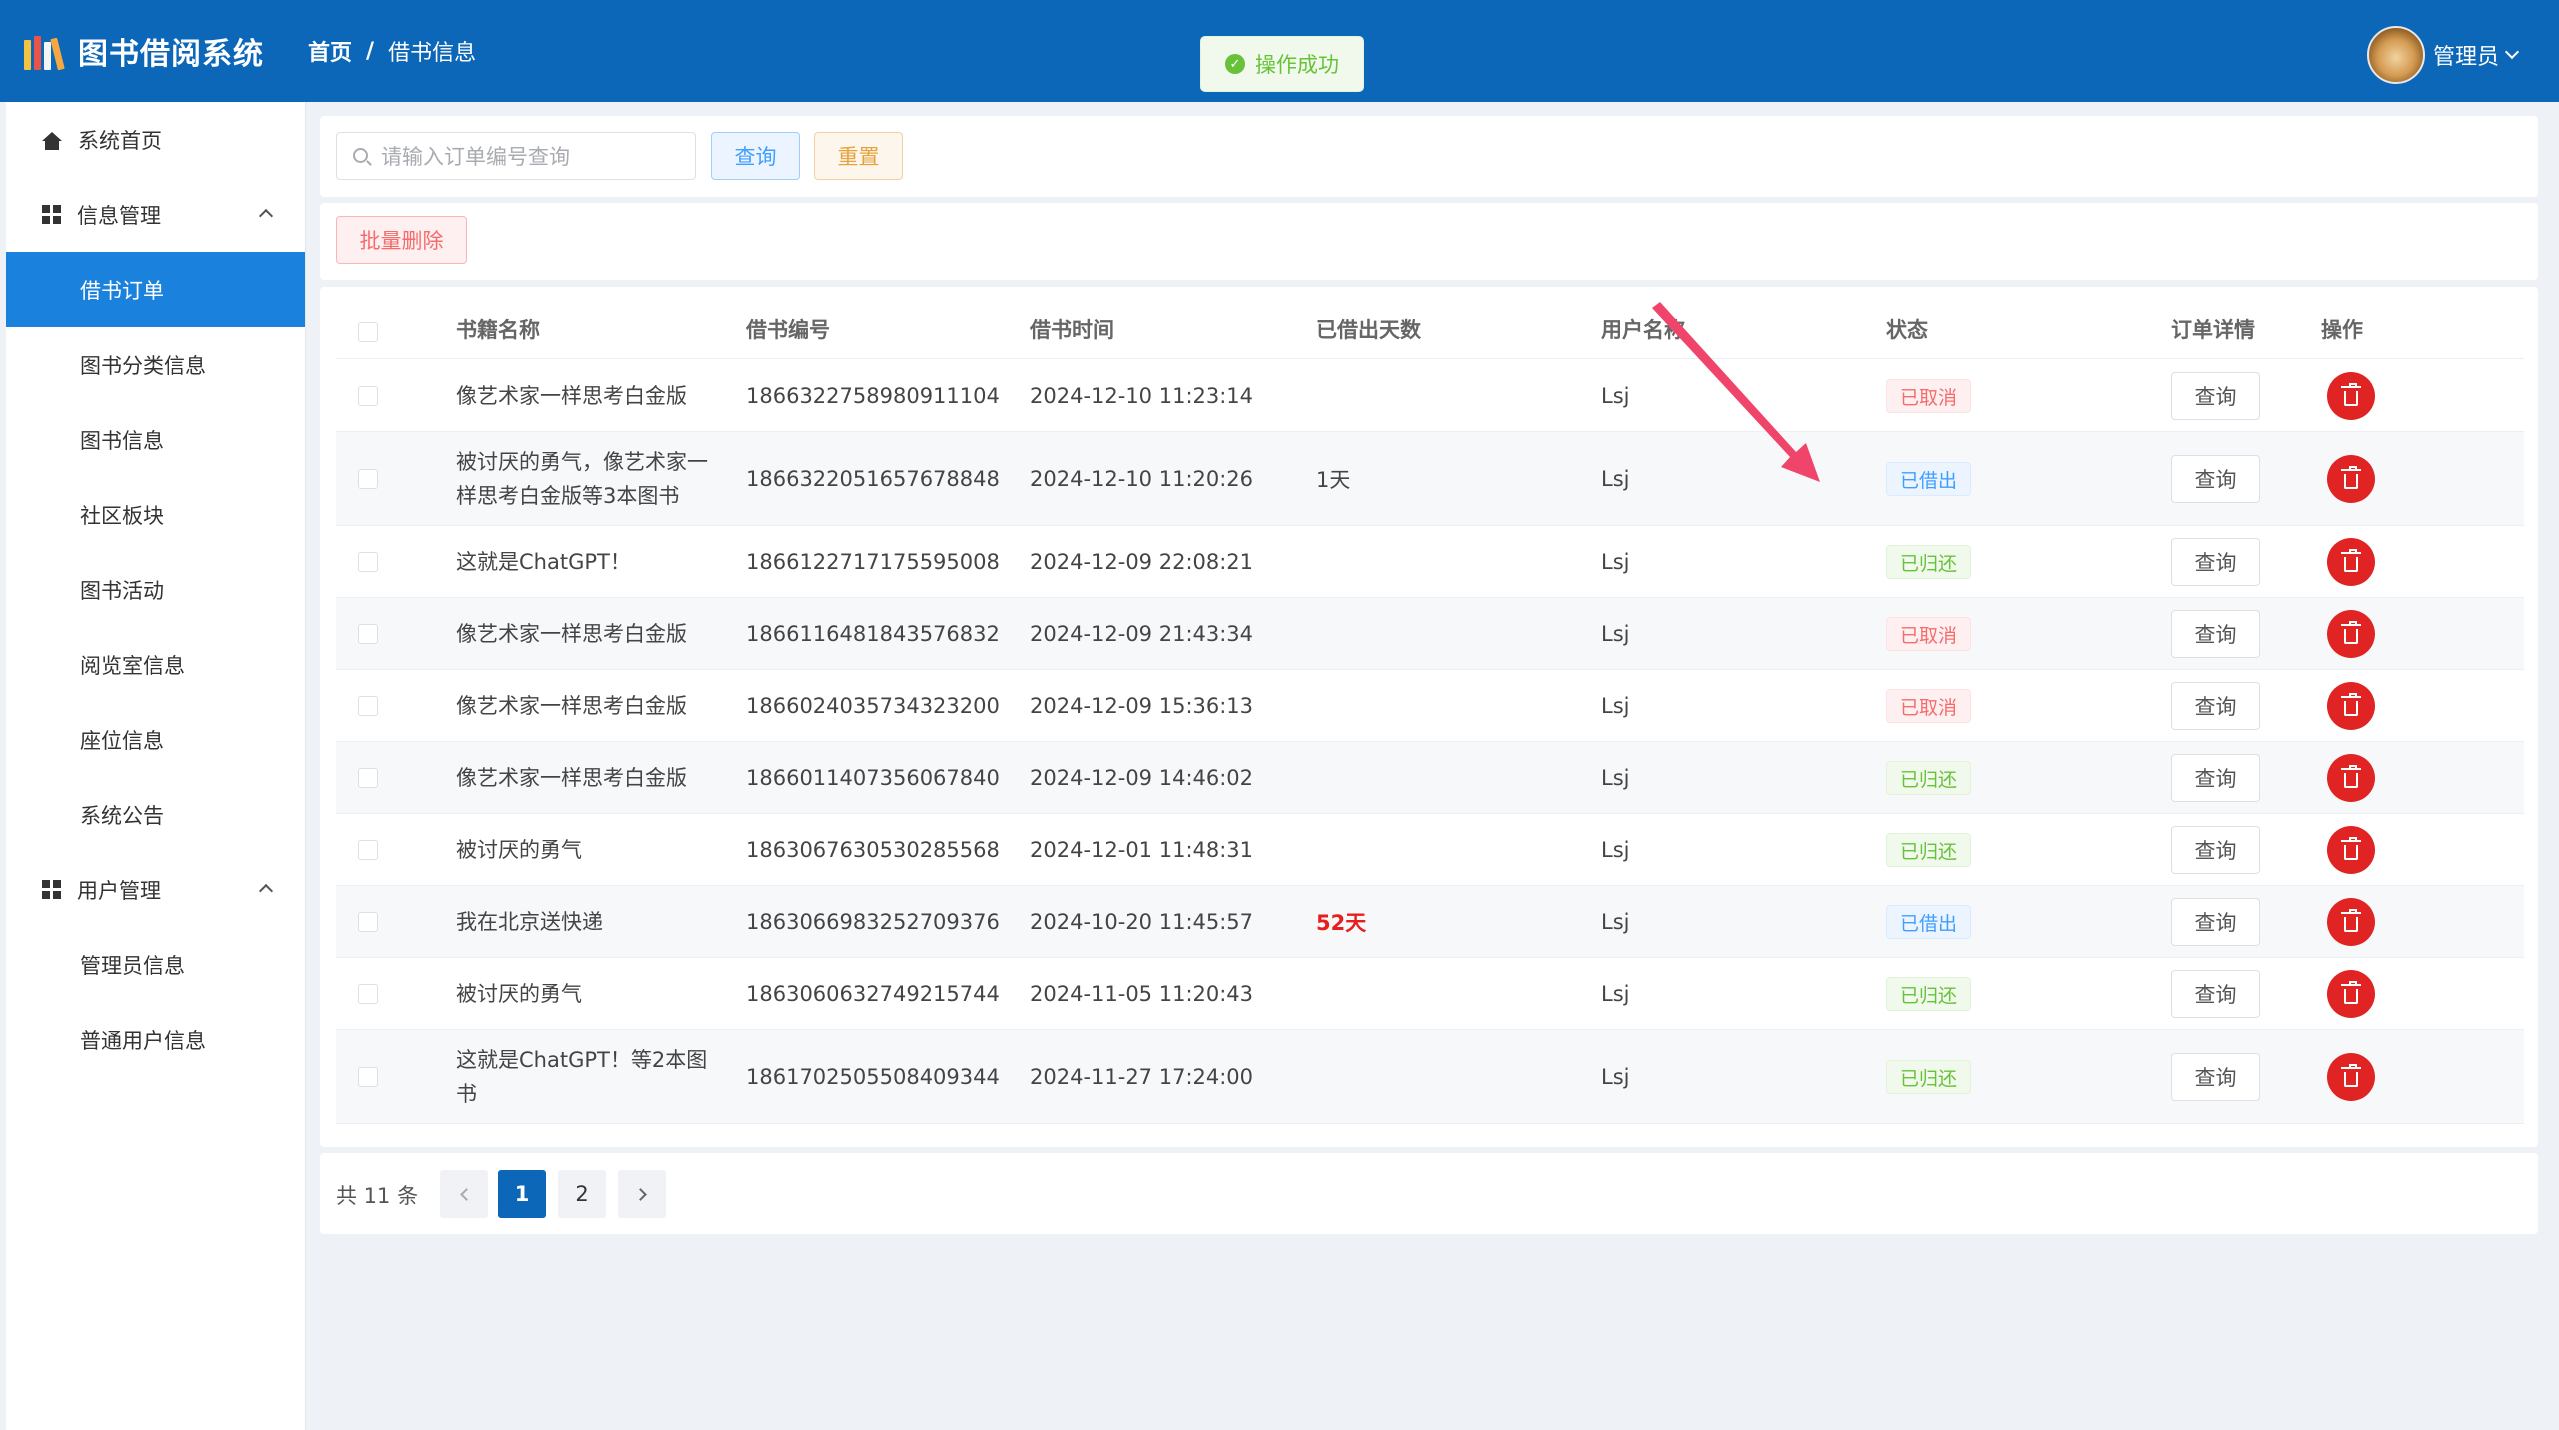  Describe the element at coordinates (1297, 65) in the screenshot. I see `toast-text: 操作成功` at that location.